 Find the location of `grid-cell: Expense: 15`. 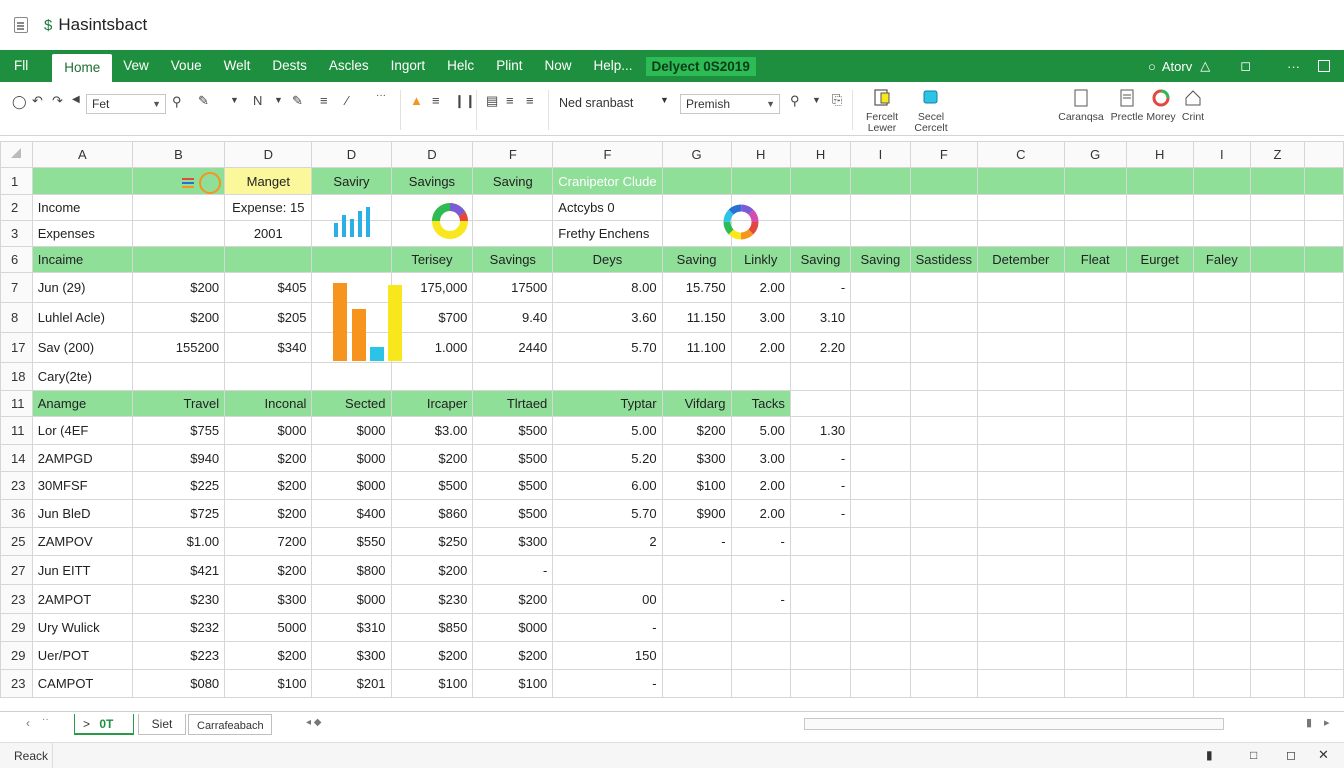

grid-cell: Expense: 15 is located at coordinates (268, 207).